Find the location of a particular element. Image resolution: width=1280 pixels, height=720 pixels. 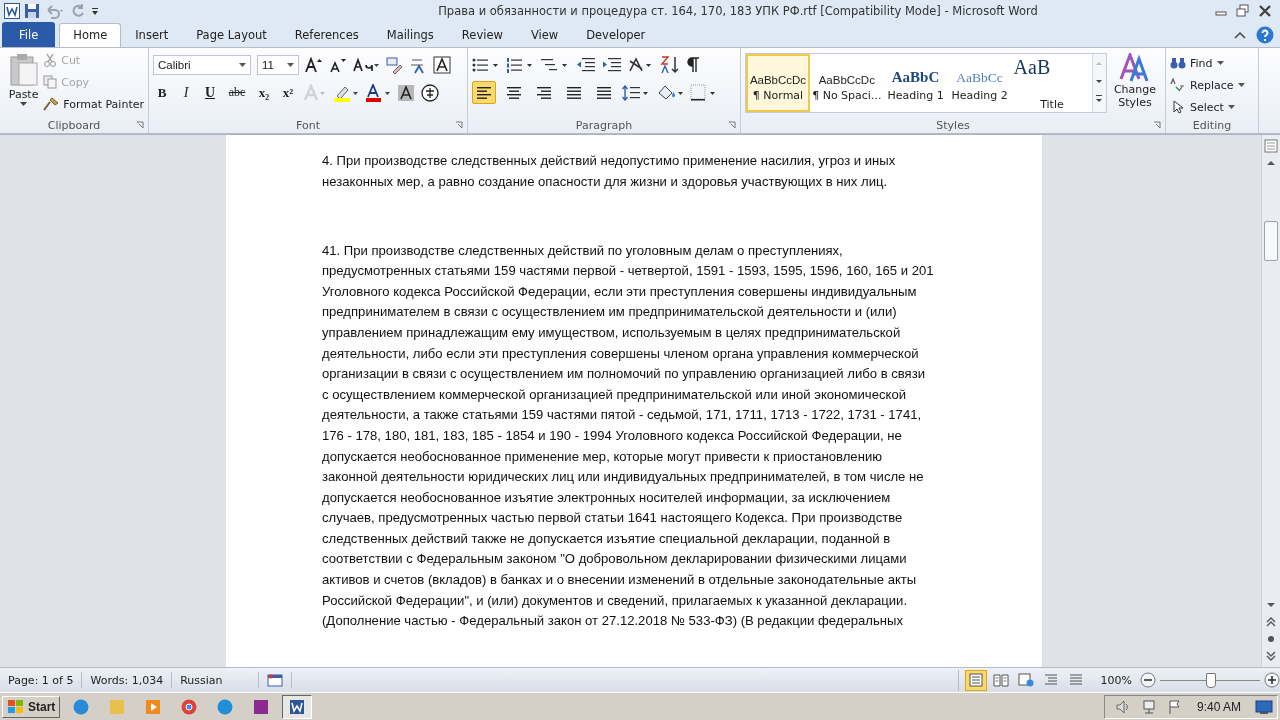

pilcrow-icon is located at coordinates (693, 64).